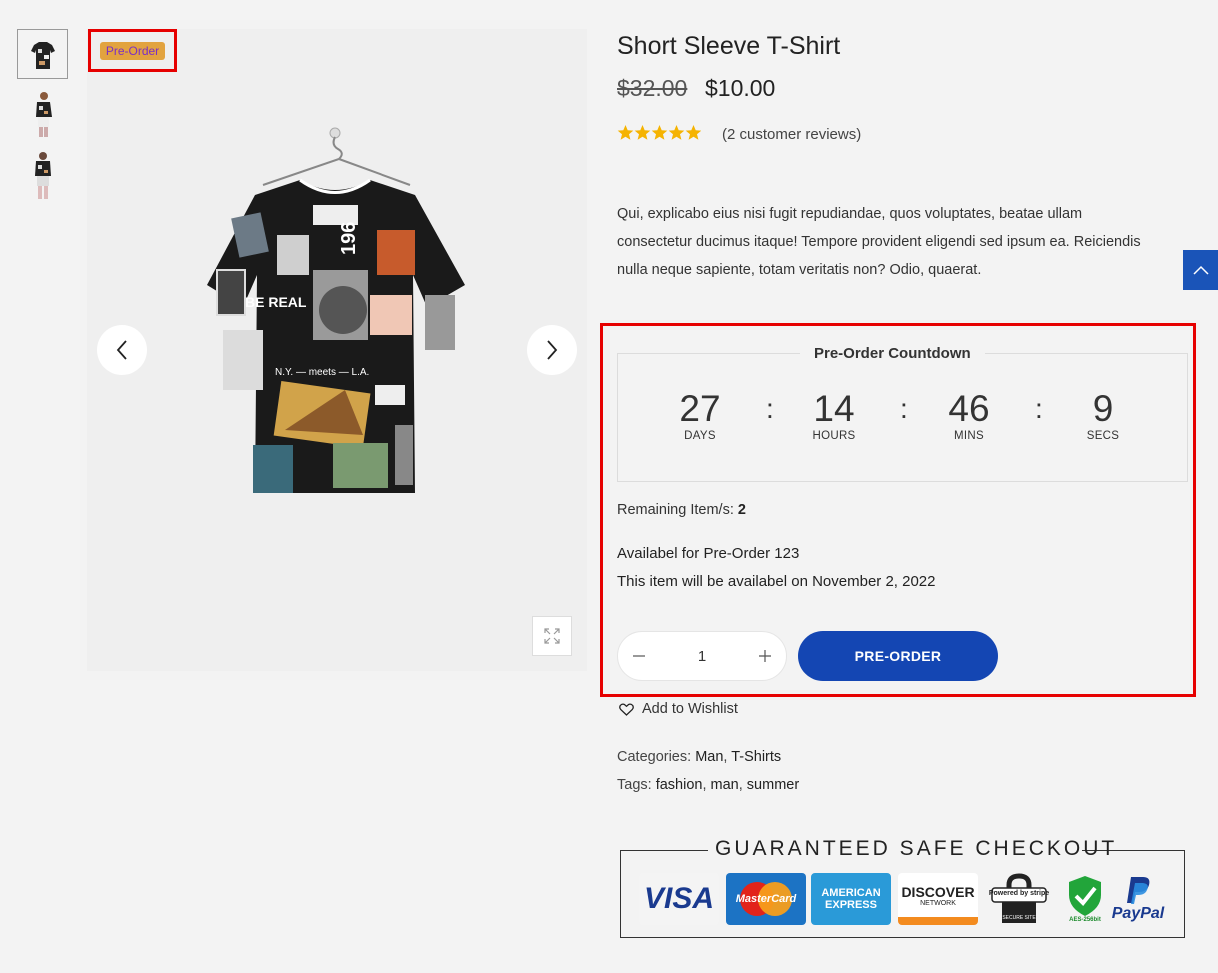 Image resolution: width=1218 pixels, height=973 pixels. What do you see at coordinates (700, 408) in the screenshot?
I see `countdown-days-value: 27` at bounding box center [700, 408].